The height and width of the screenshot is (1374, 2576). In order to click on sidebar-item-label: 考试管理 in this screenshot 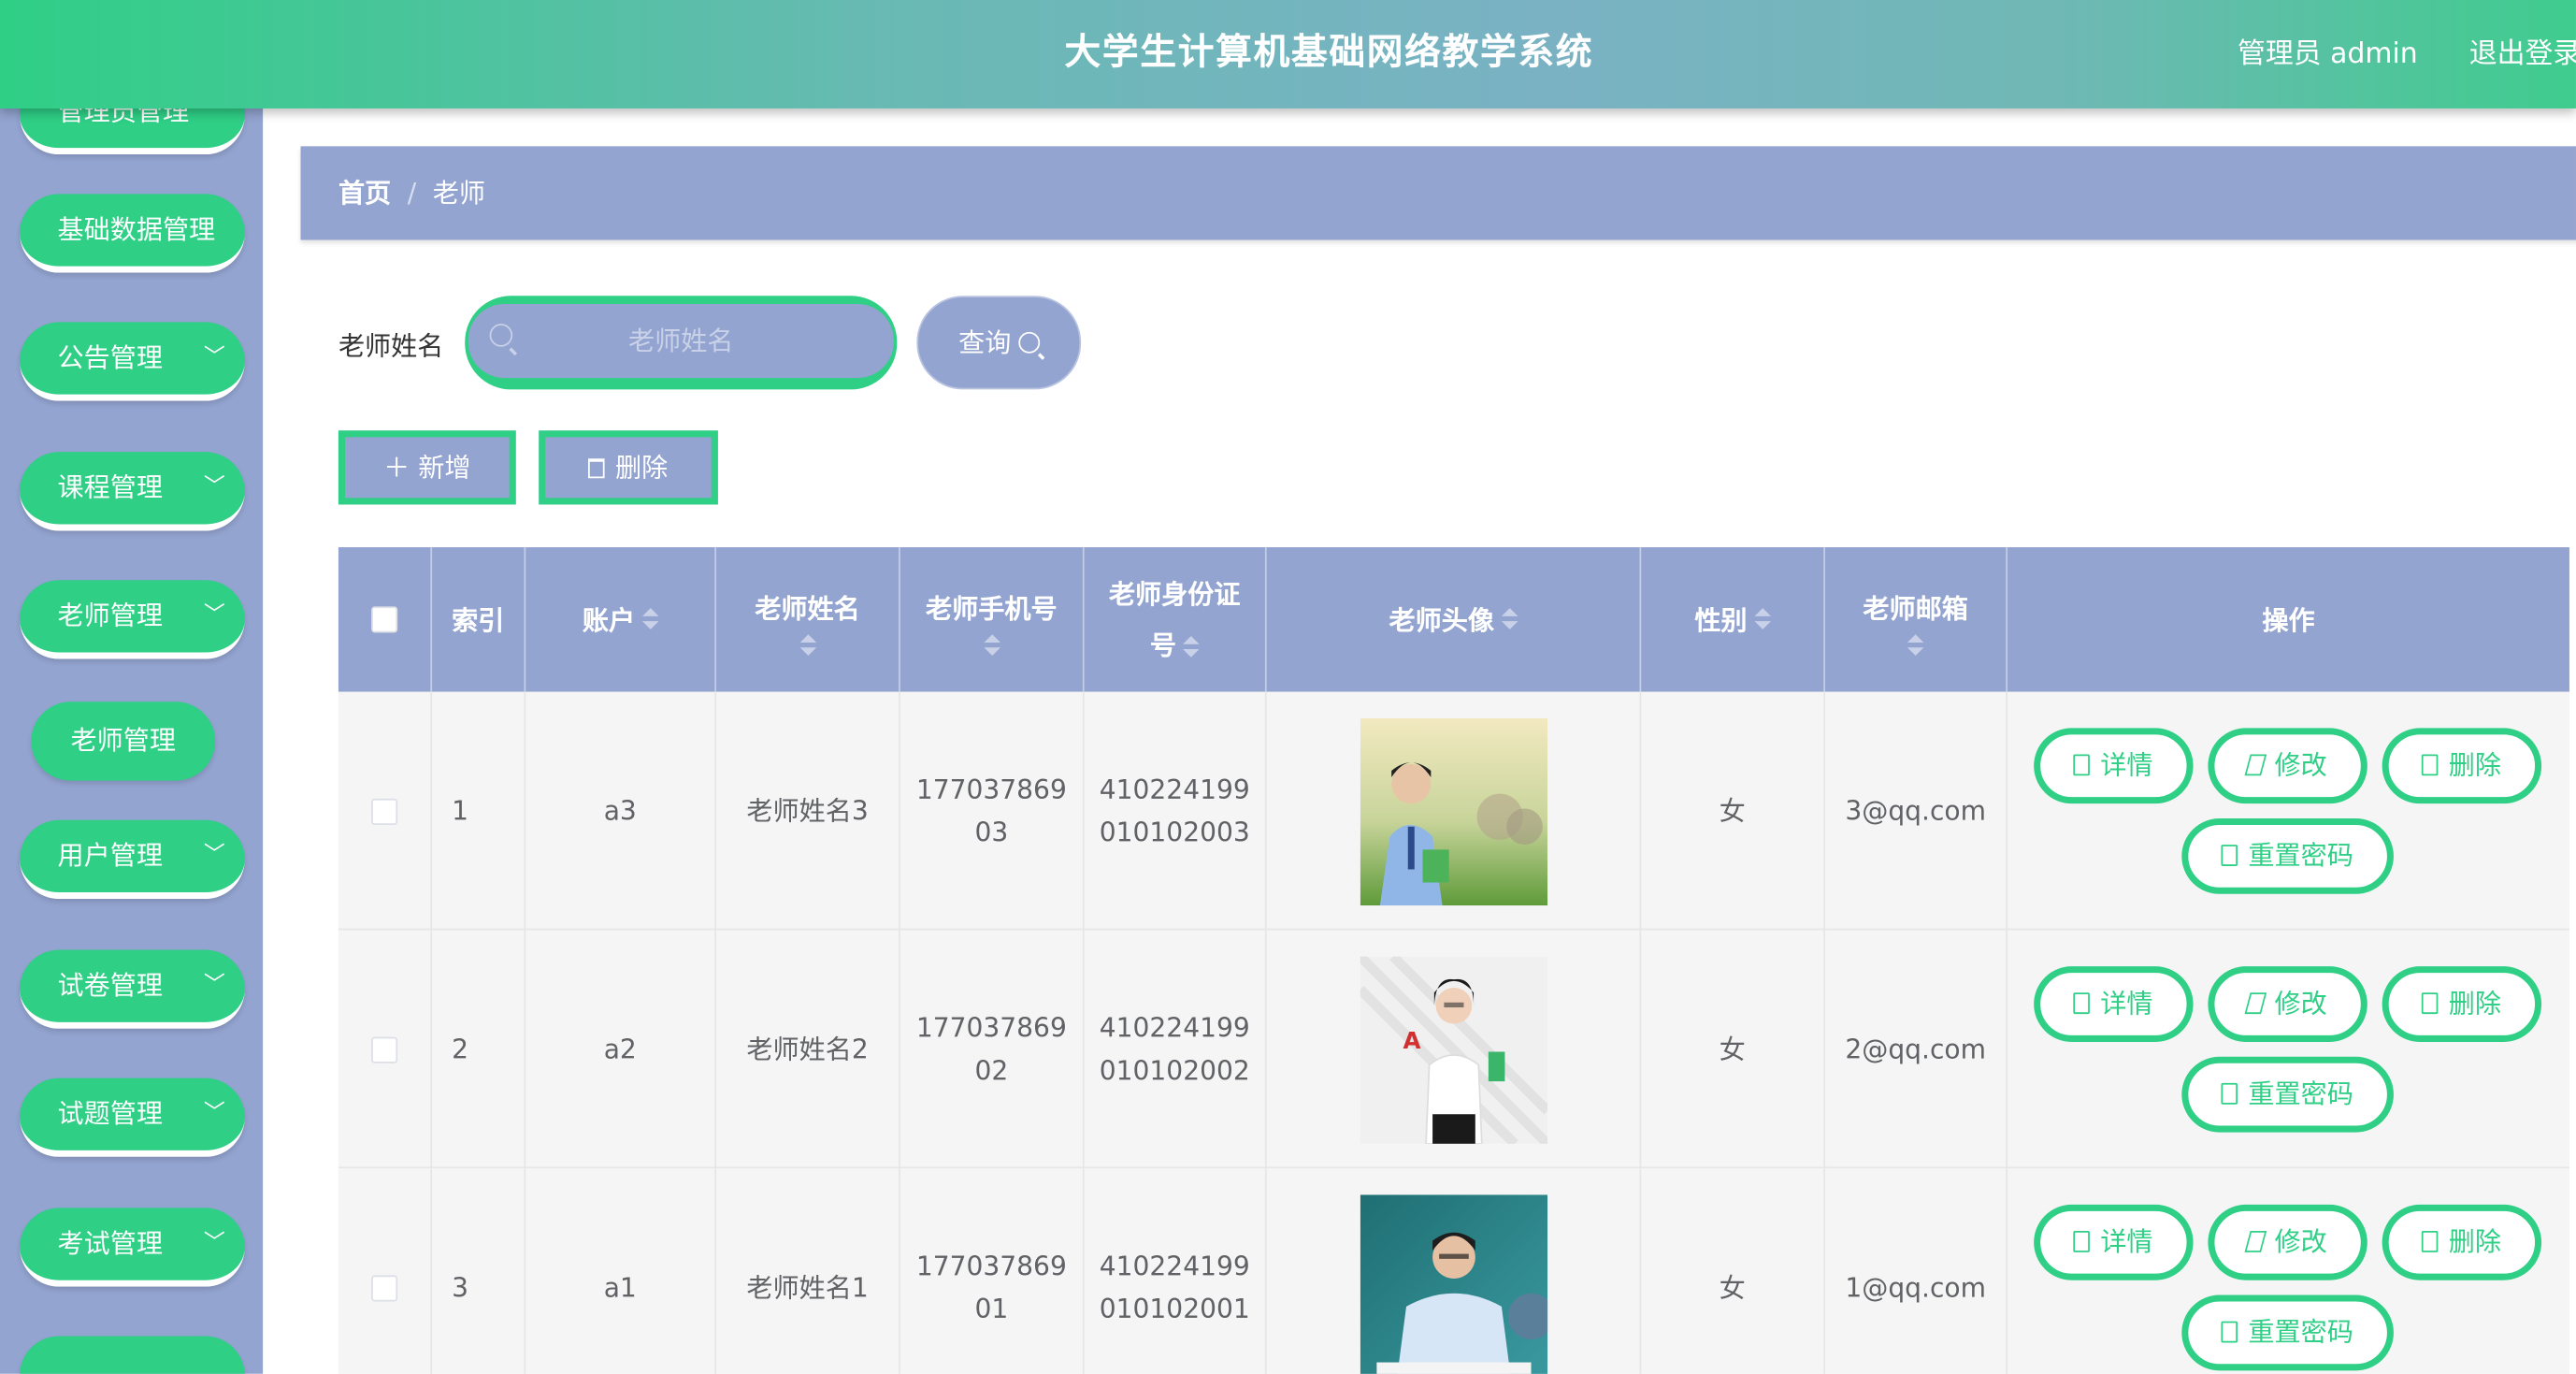, I will do `click(110, 1243)`.